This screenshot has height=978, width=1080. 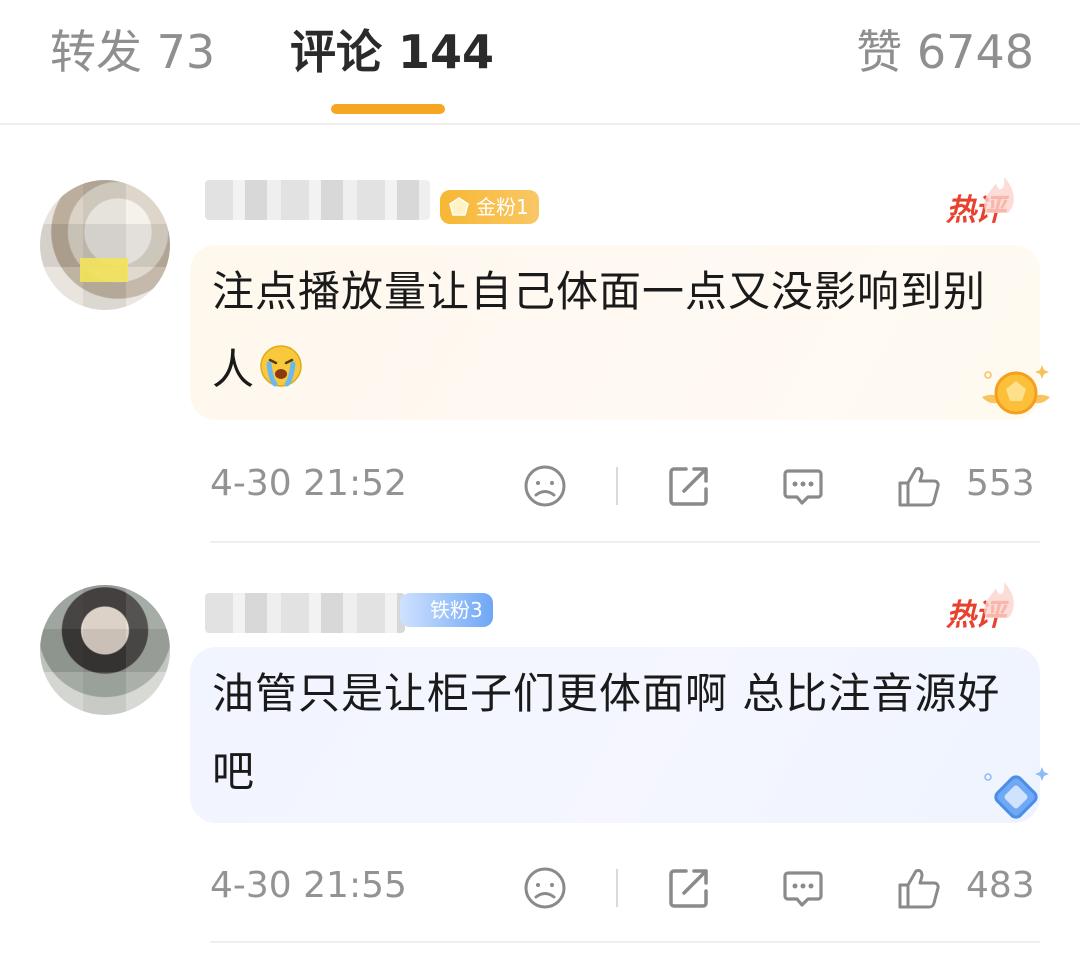 I want to click on gem-icon, so click(x=459, y=206).